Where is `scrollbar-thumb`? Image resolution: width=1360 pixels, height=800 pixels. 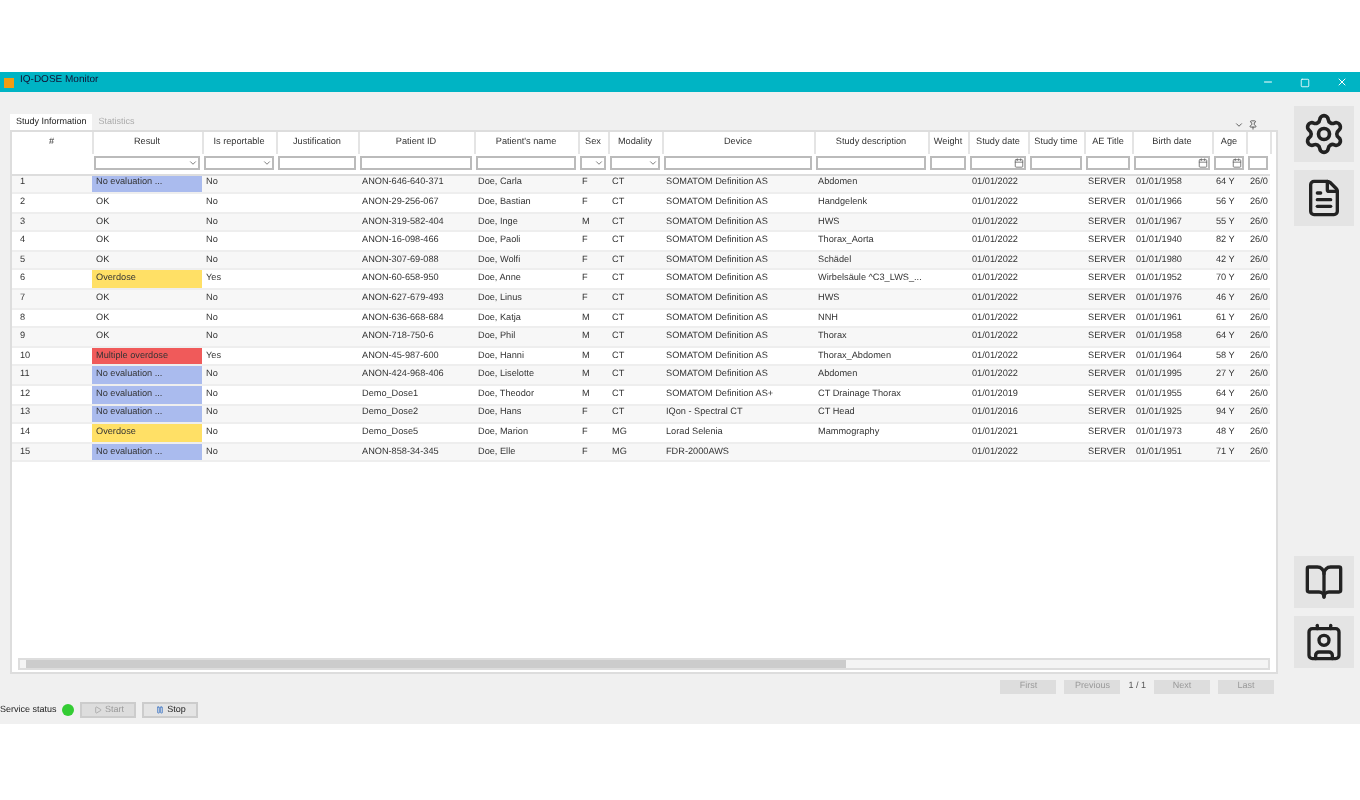 scrollbar-thumb is located at coordinates (436, 664).